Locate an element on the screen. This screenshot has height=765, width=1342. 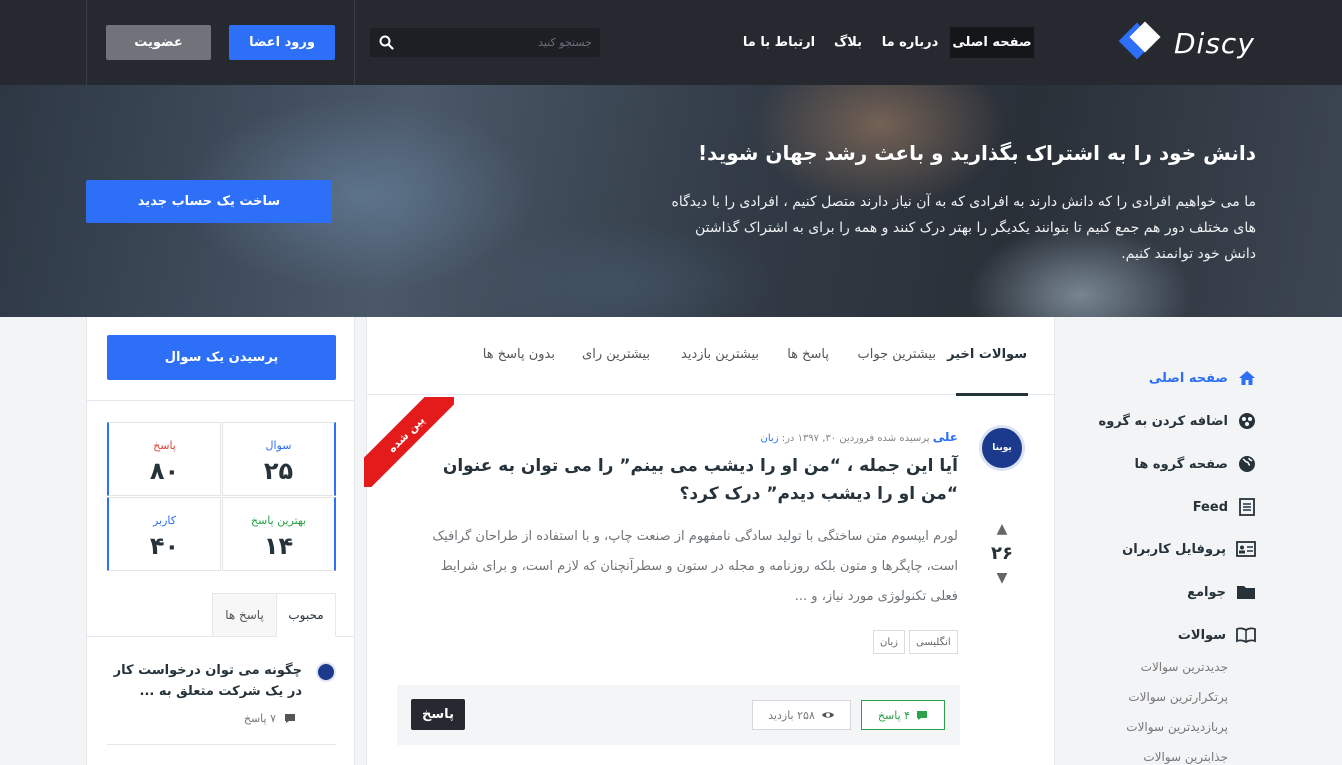
menu-item-communities: جوامع is located at coordinates (1221, 592).